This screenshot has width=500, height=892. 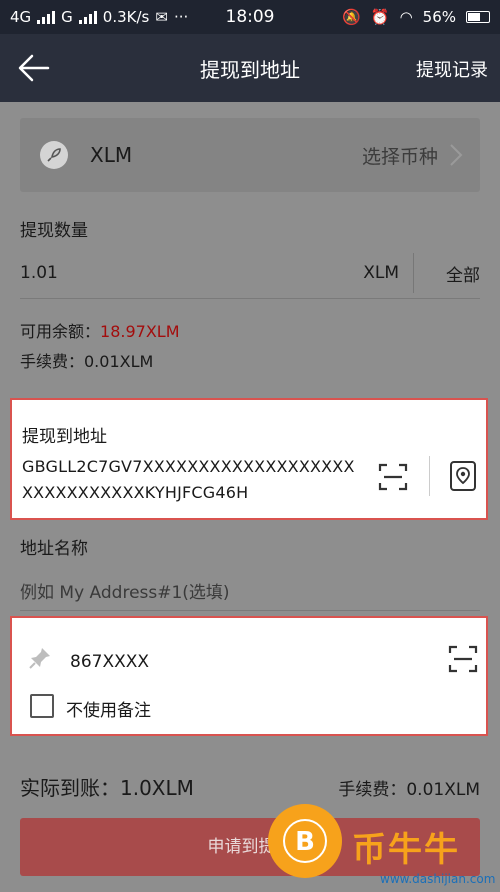 What do you see at coordinates (452, 69) in the screenshot?
I see `withdraw-records-link: 提现记录` at bounding box center [452, 69].